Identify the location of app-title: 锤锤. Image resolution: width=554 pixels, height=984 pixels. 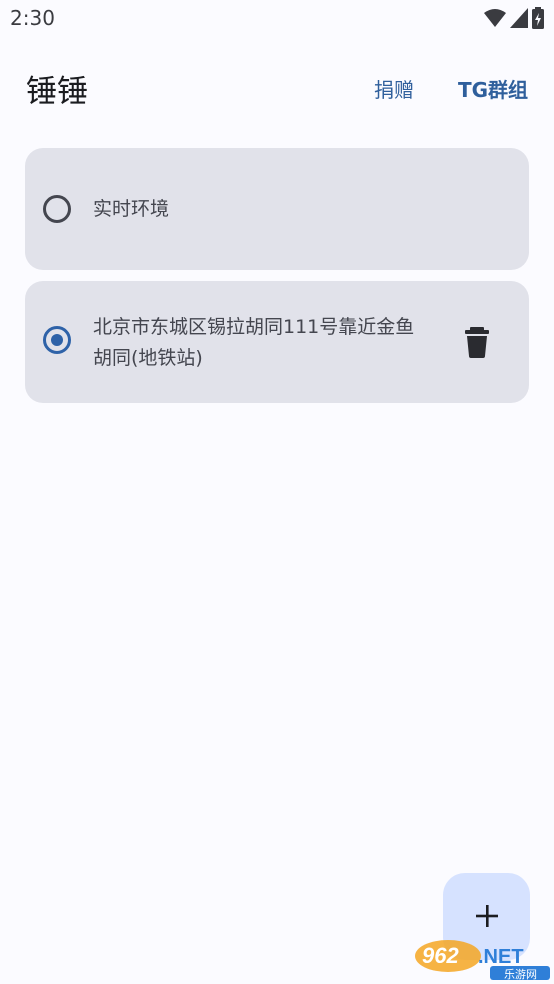
(57, 92).